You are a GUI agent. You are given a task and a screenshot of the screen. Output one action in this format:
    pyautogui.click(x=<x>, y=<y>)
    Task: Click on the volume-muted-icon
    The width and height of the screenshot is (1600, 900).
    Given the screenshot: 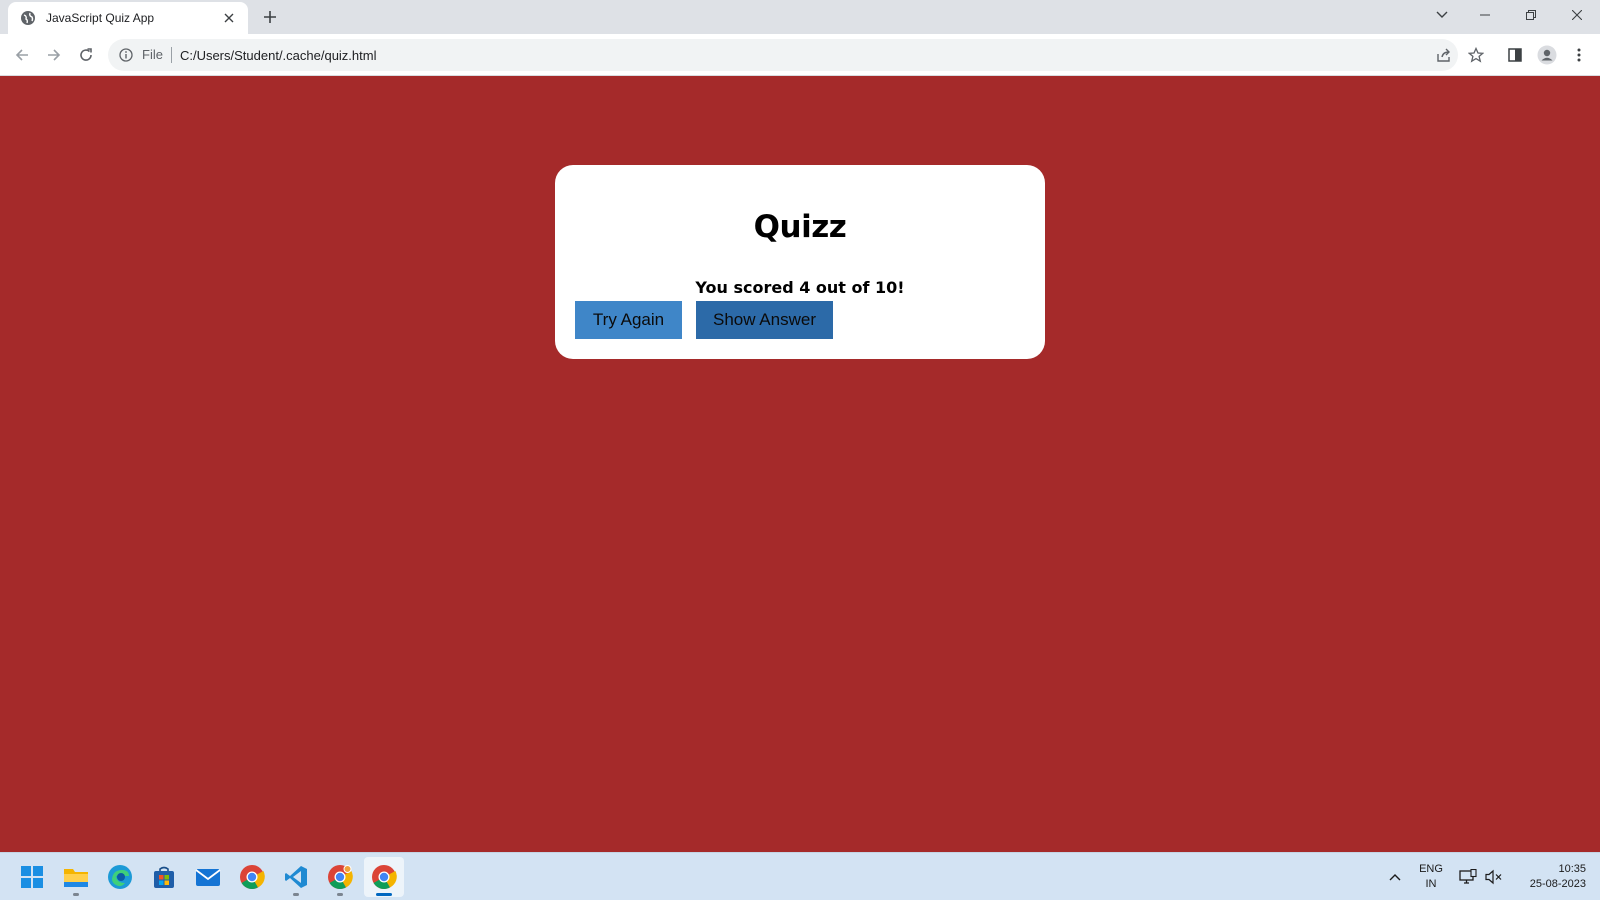 What is the action you would take?
    pyautogui.click(x=1494, y=876)
    